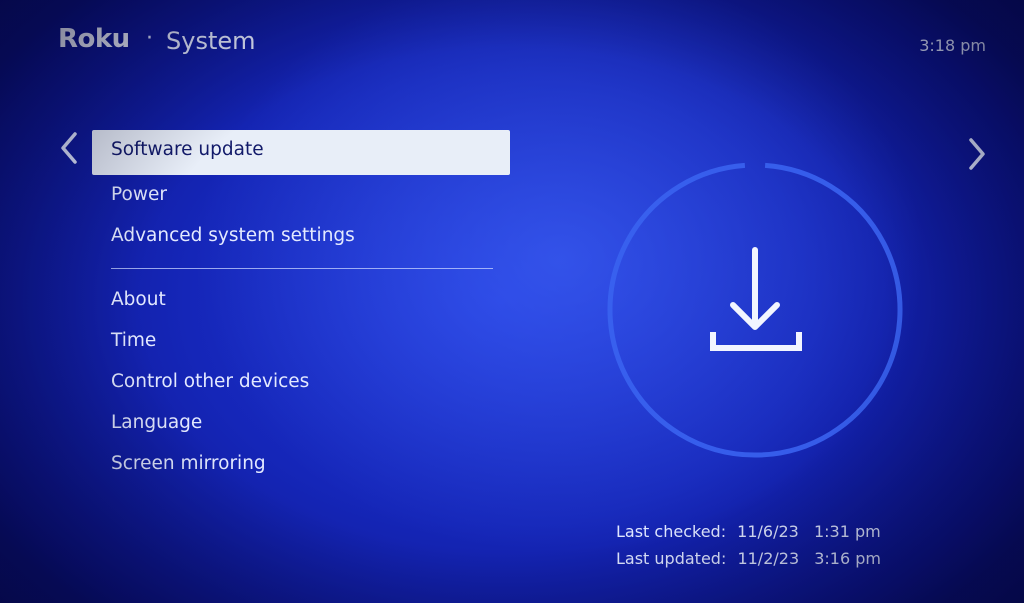 Image resolution: width=1024 pixels, height=603 pixels. What do you see at coordinates (70, 148) in the screenshot?
I see `chevron-left-icon` at bounding box center [70, 148].